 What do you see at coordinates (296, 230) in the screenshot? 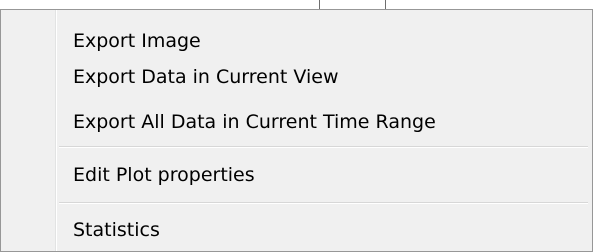
I see `menu-item-statistics: Statistics` at bounding box center [296, 230].